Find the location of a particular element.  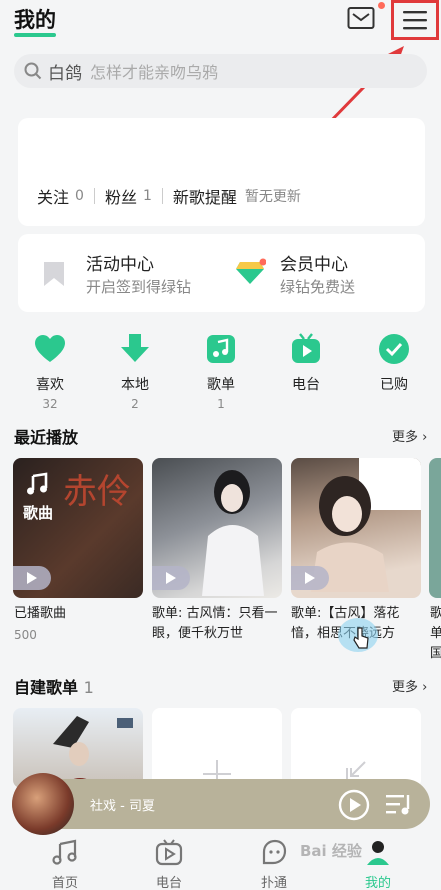

mail-icon is located at coordinates (361, 18).